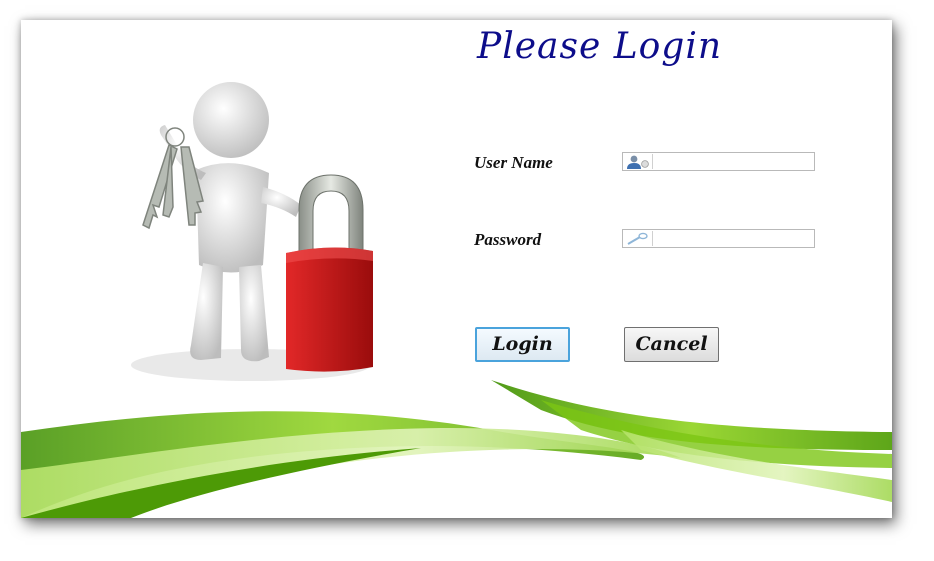 The height and width of the screenshot is (561, 934). Describe the element at coordinates (508, 239) in the screenshot. I see `password-label: Password` at that location.